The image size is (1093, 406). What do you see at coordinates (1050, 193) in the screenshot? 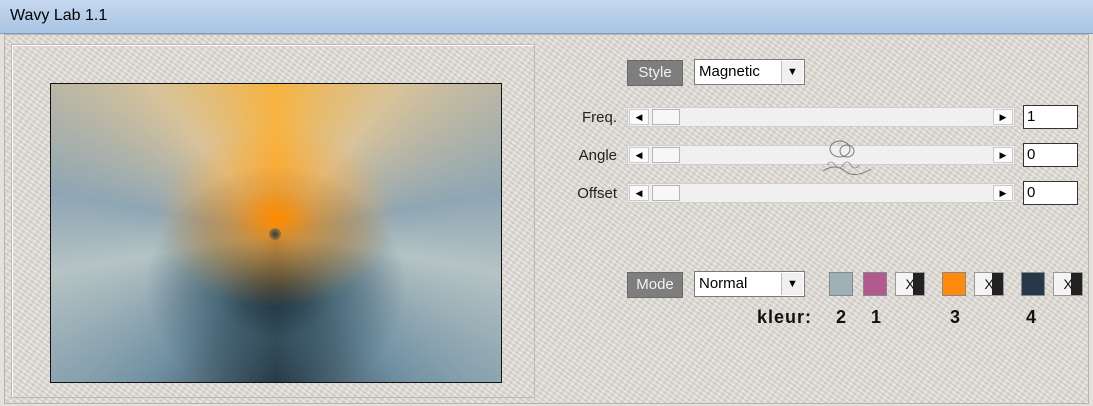
I see `offset-value-field: 0` at bounding box center [1050, 193].